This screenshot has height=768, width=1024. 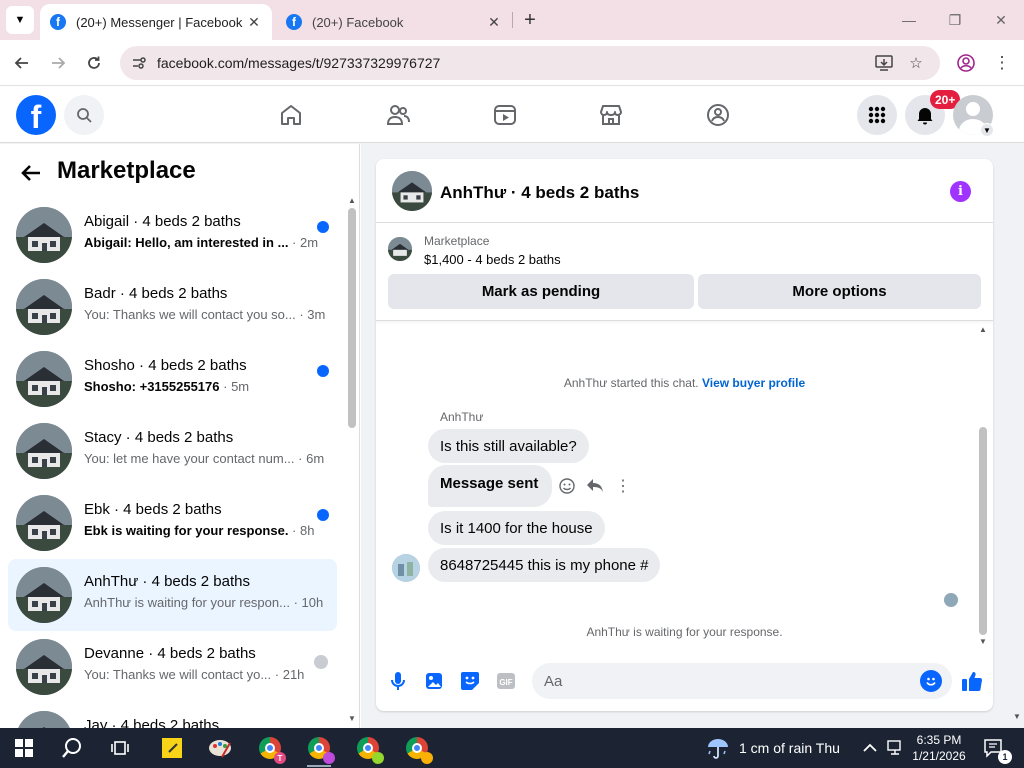 I want to click on more-vertical-icon: ⋮, so click(x=623, y=486).